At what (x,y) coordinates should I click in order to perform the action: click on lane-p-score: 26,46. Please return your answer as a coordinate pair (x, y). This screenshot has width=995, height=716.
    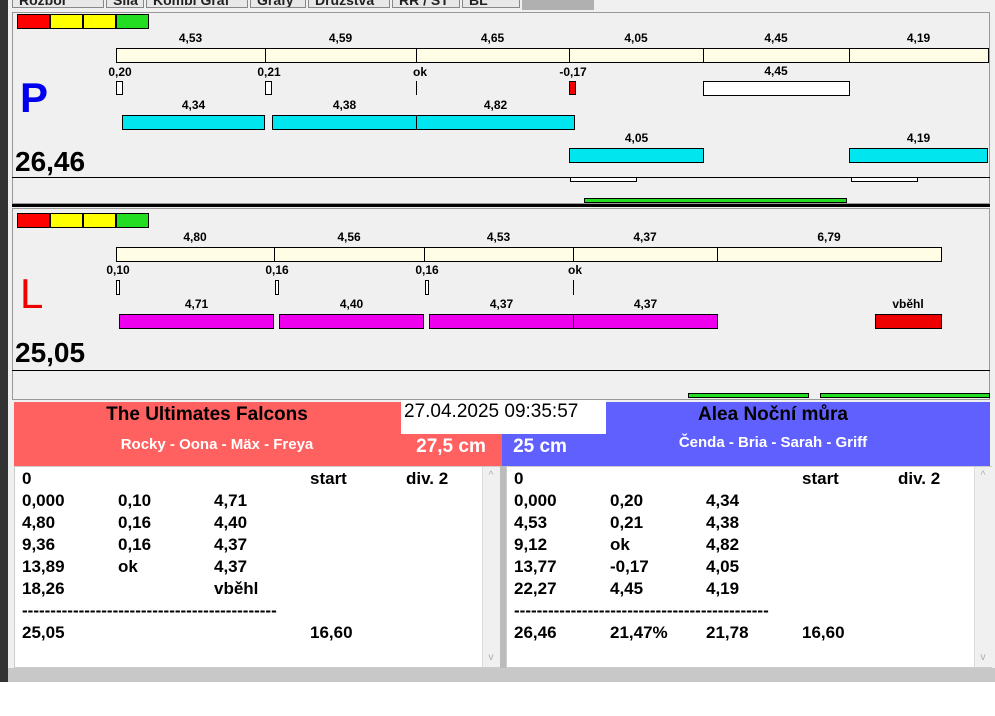
    Looking at the image, I should click on (50, 161).